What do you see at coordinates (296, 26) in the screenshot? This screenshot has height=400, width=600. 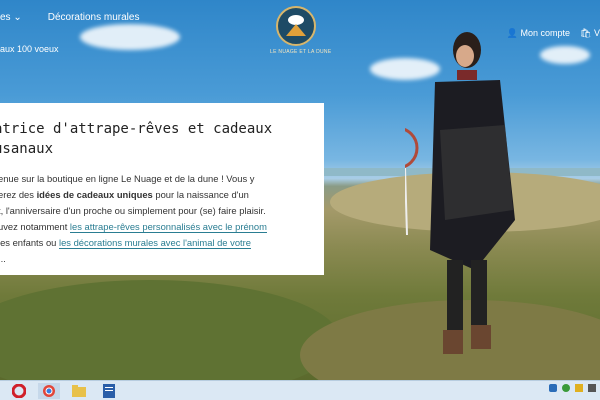 I see `cloud-mountain-icon` at bounding box center [296, 26].